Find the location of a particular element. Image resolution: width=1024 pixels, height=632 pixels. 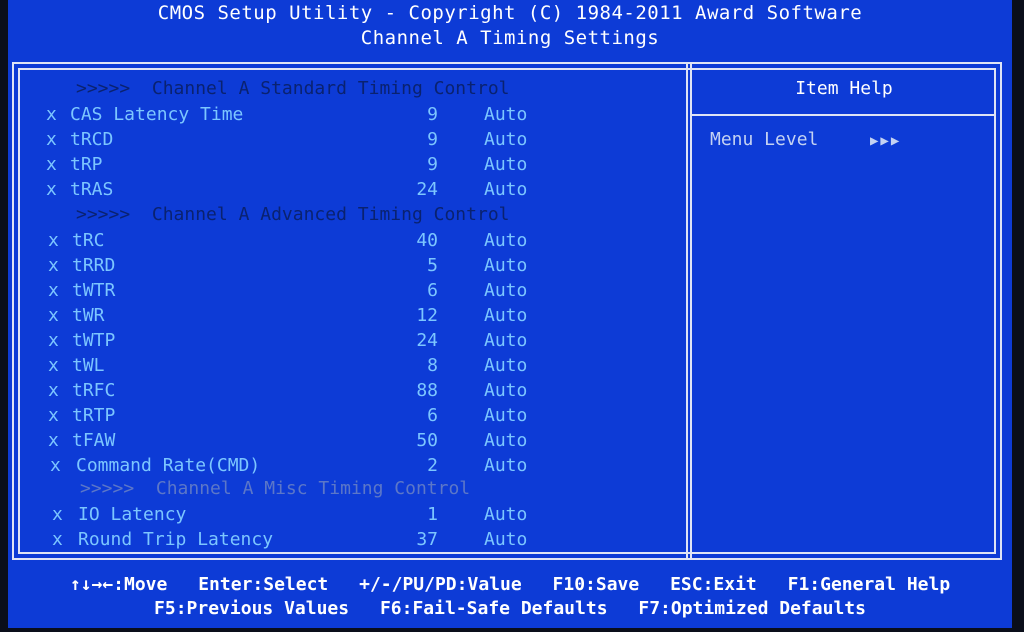

setting-value: 88 is located at coordinates (427, 390).